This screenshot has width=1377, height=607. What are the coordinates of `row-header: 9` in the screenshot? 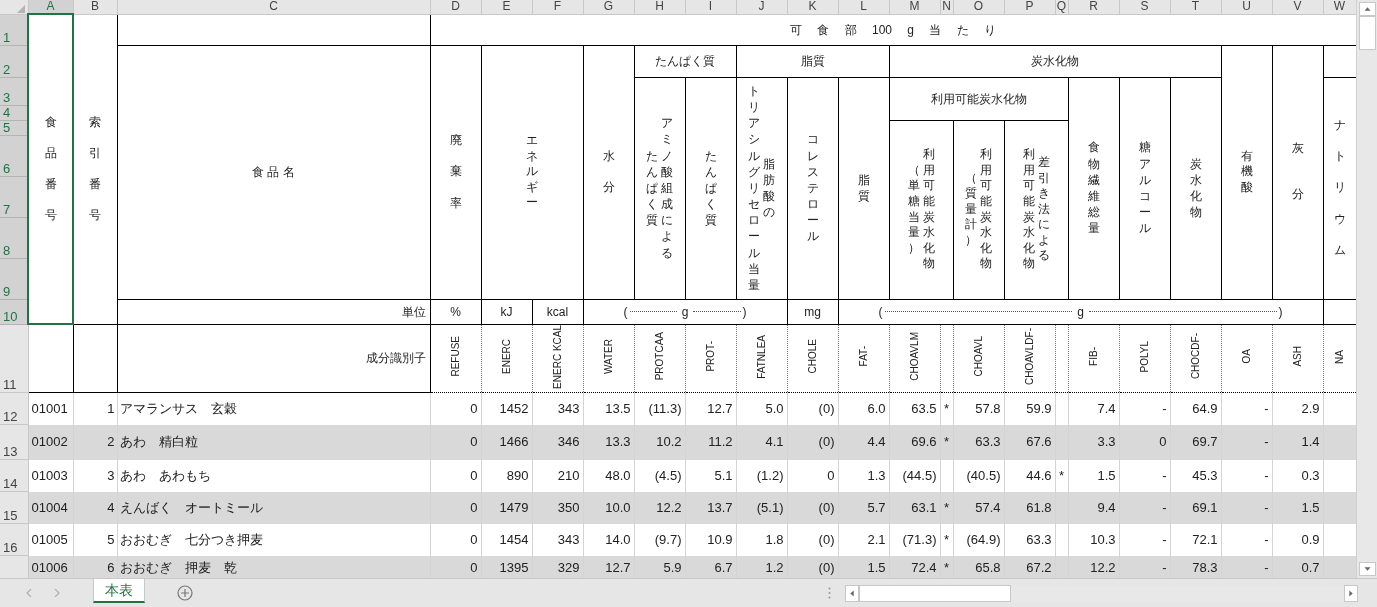 It's located at (14, 278).